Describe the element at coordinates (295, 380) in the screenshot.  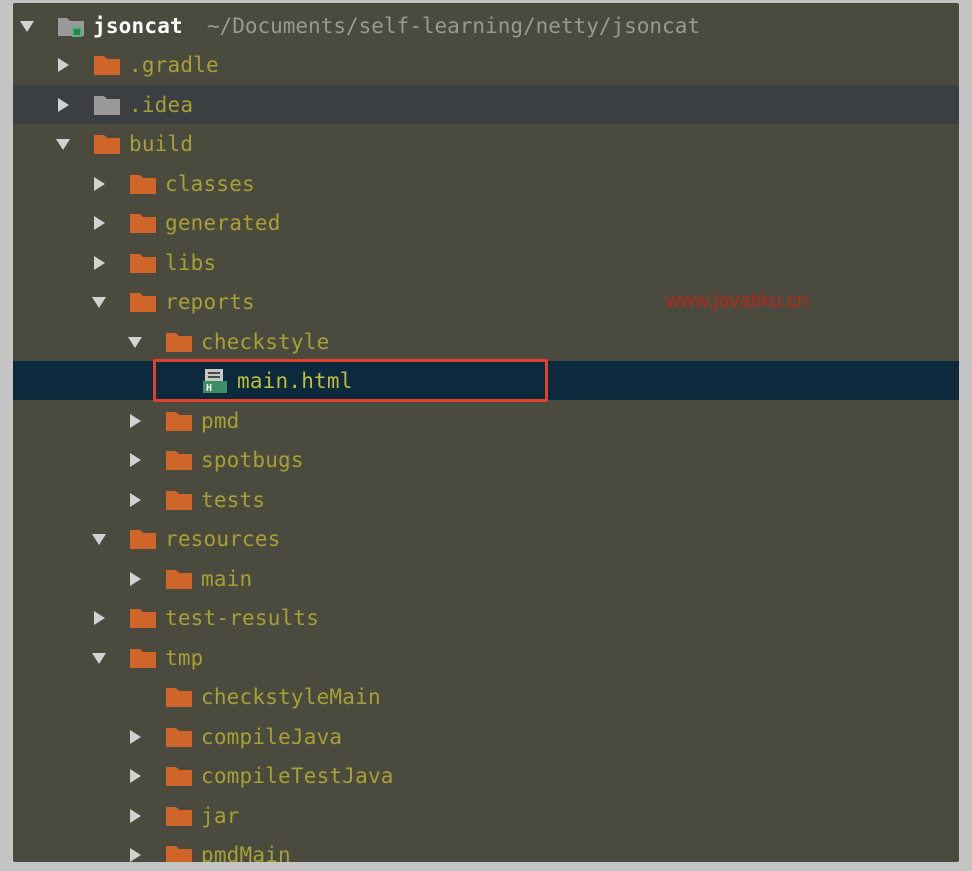
I see `tree-item-label: main.html` at that location.